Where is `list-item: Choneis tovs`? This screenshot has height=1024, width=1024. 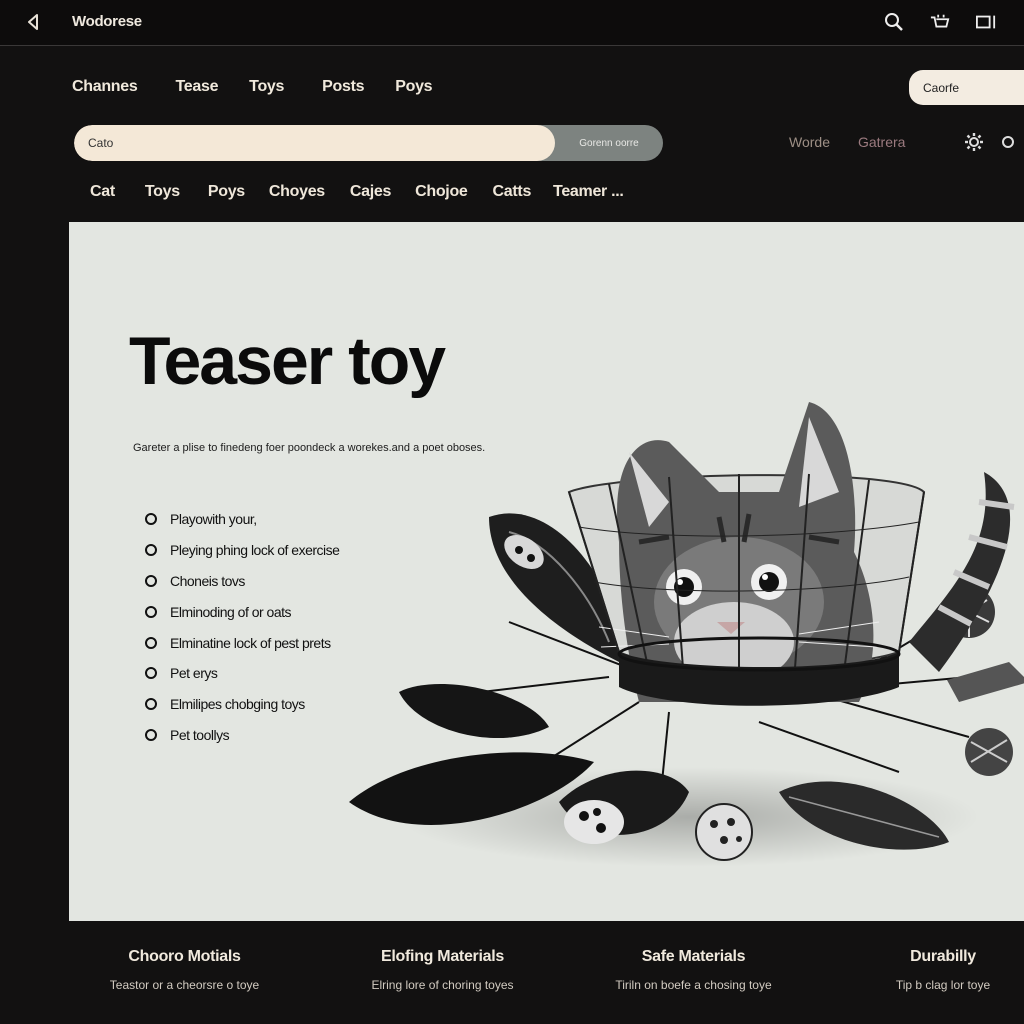 list-item: Choneis tovs is located at coordinates (242, 581).